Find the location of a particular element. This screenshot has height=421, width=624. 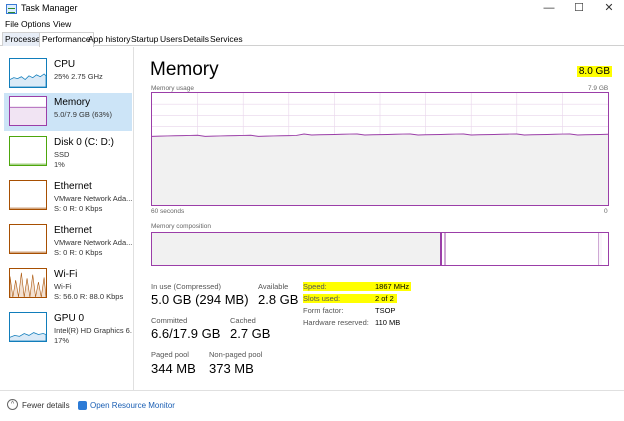

speed-label: Speed: is located at coordinates (339, 286).